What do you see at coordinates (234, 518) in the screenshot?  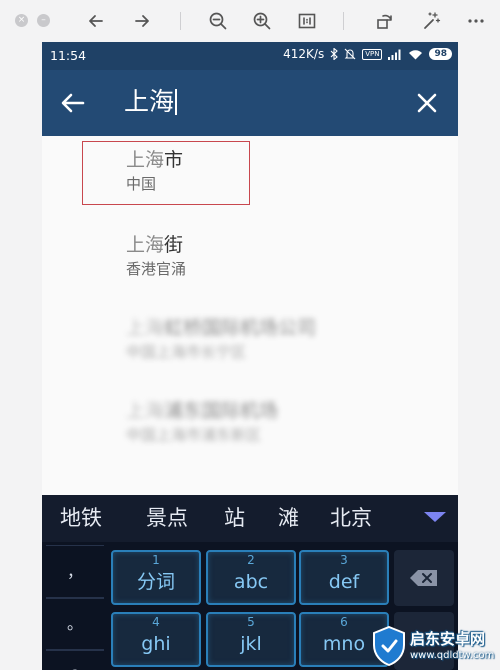 I see `candidate-word: 站` at bounding box center [234, 518].